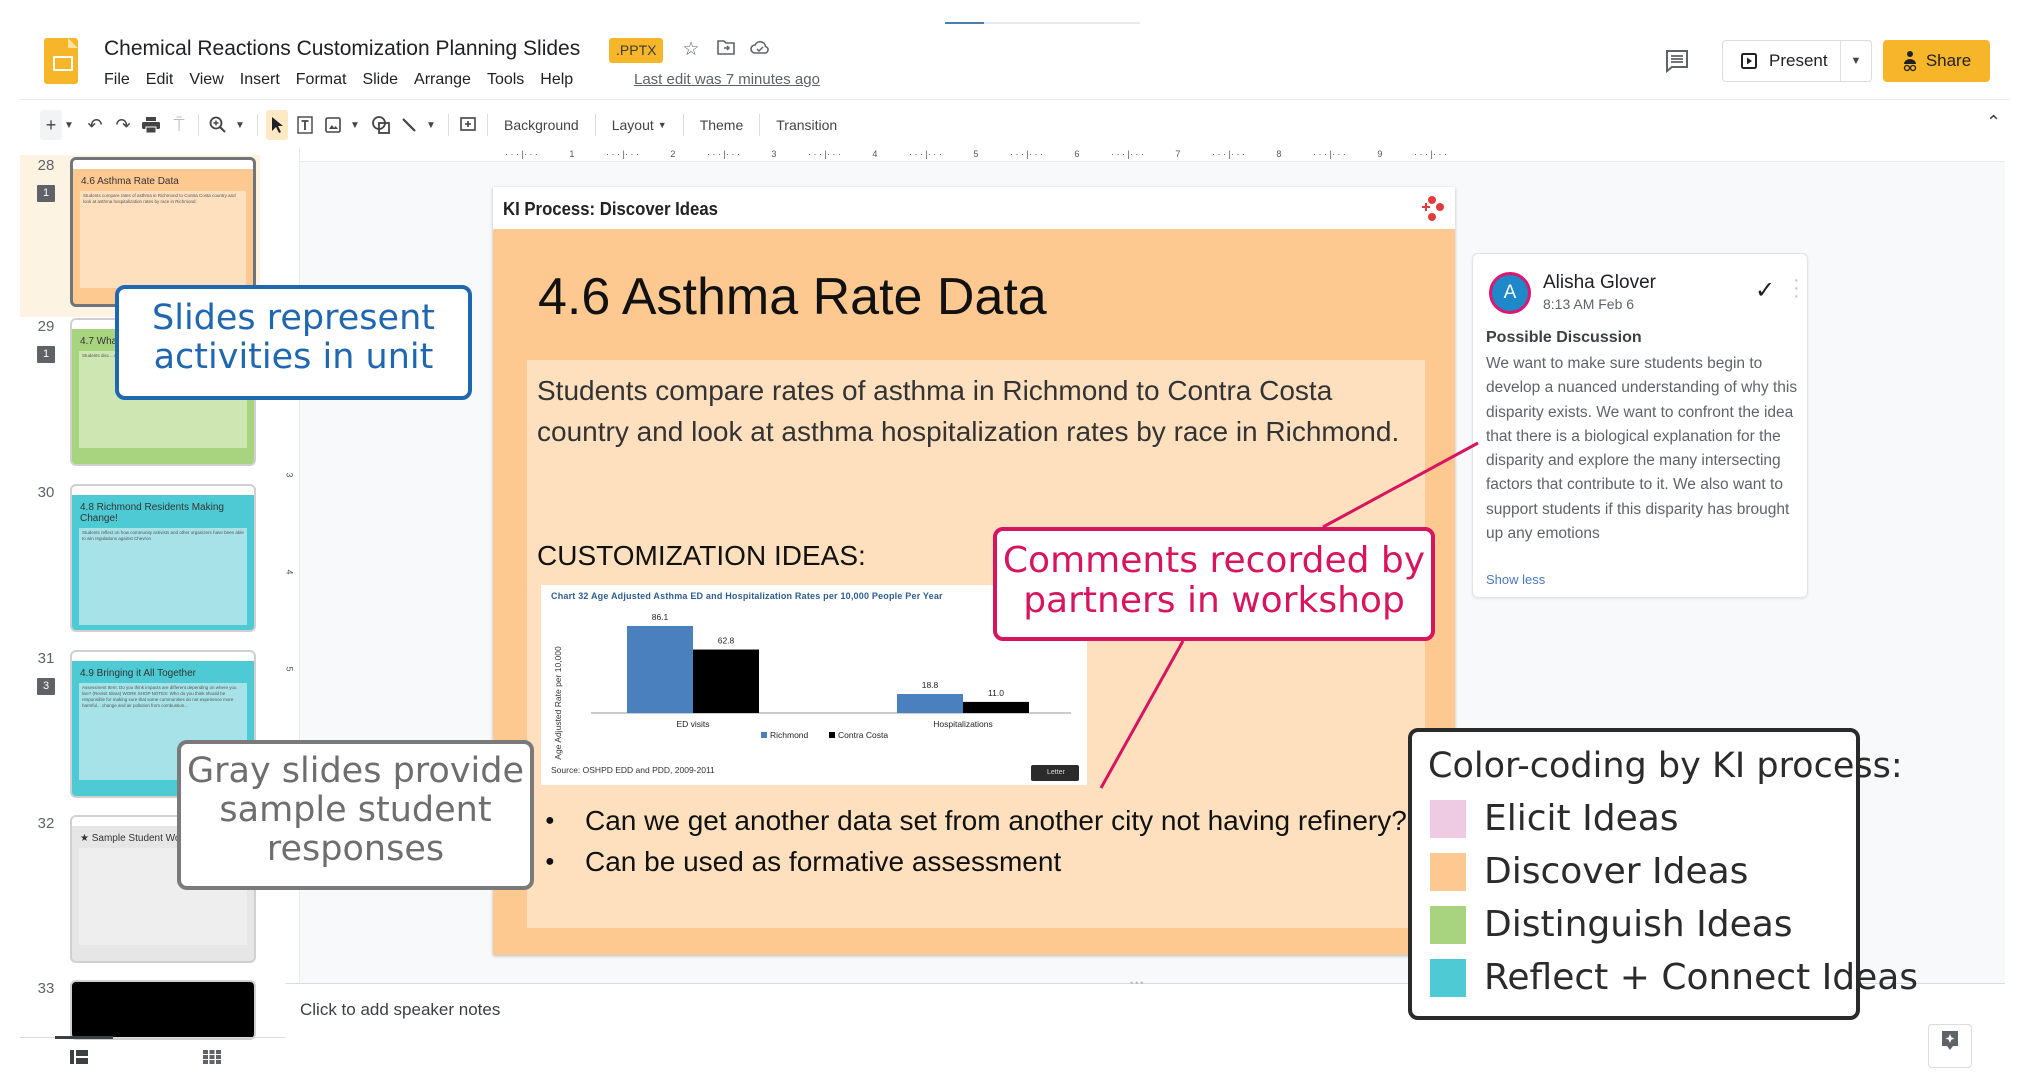 This screenshot has height=1079, width=2020. Describe the element at coordinates (355, 125) in the screenshot. I see `image-dropdown: ▼` at that location.